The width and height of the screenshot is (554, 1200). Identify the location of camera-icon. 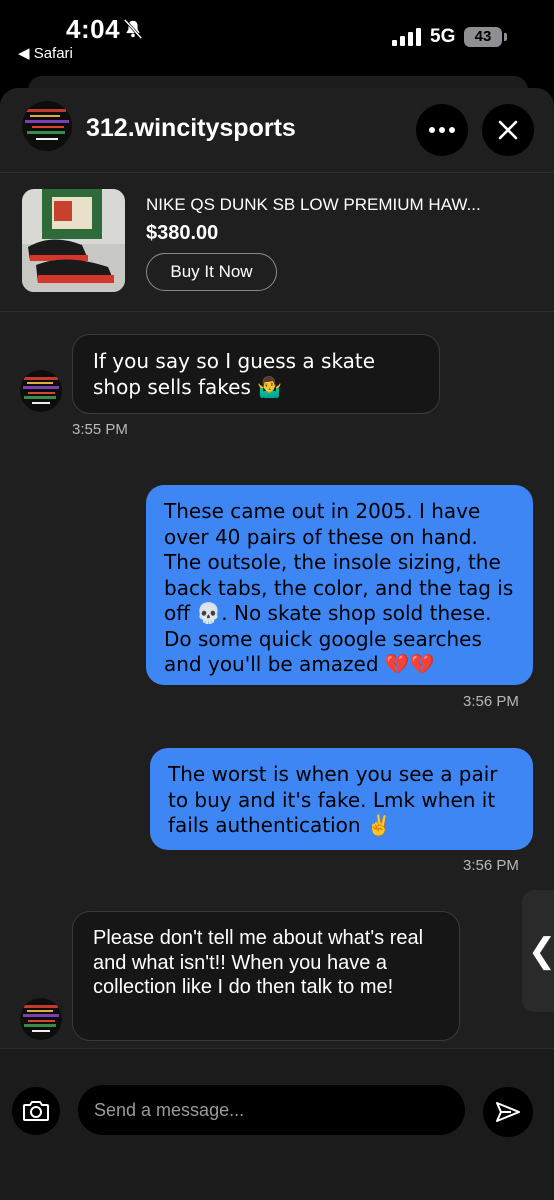
(36, 1111).